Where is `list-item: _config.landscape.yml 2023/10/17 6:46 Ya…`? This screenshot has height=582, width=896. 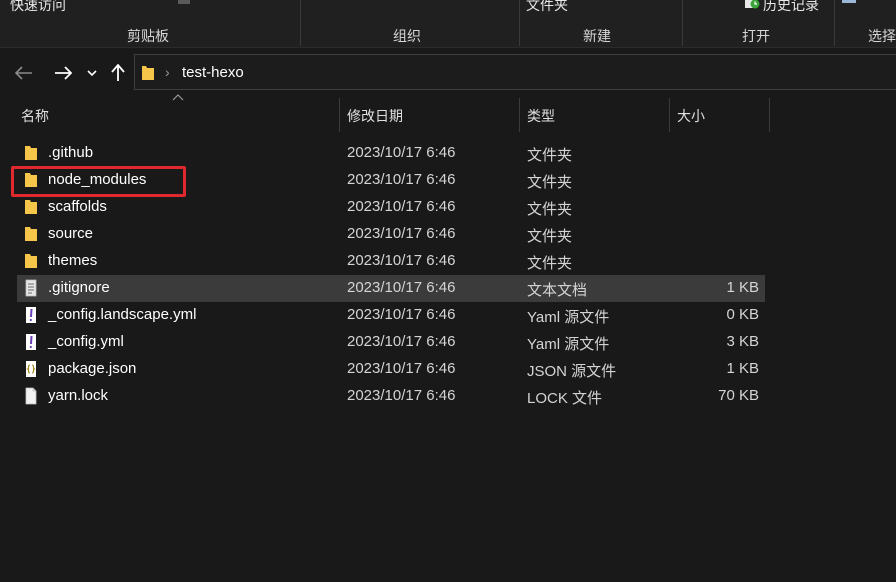
list-item: _config.landscape.yml 2023/10/17 6:46 Ya… is located at coordinates (391, 315).